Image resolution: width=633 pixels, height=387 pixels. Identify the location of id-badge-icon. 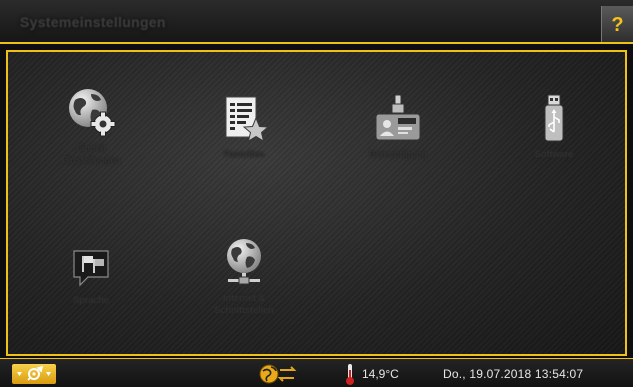
(398, 117).